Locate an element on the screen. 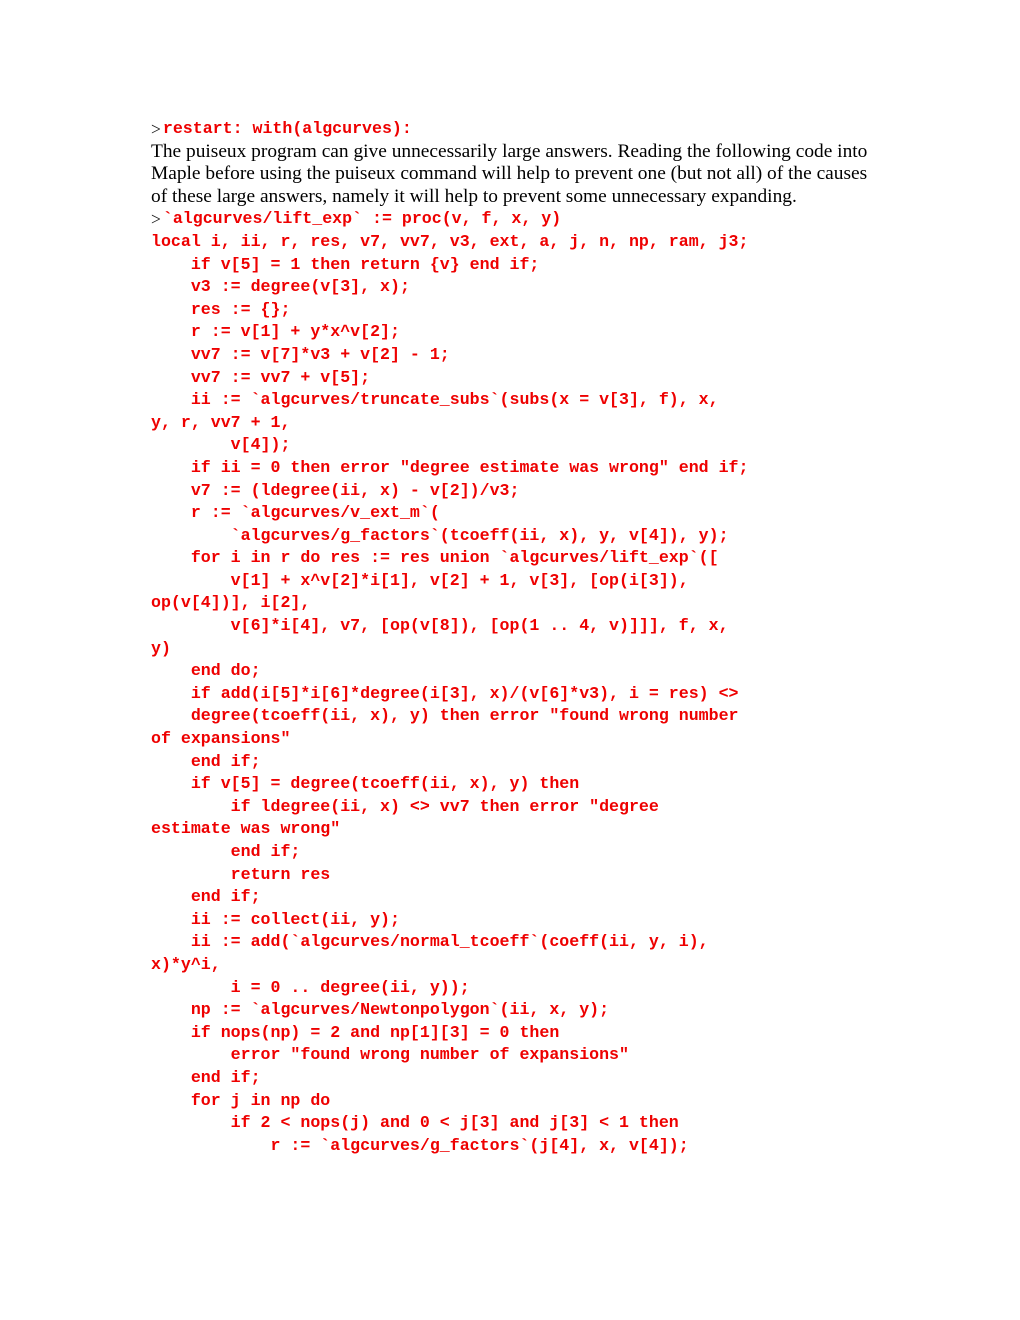 The image size is (1020, 1320). code-line: v7 := (ldegree(ii, x) - v[2])/v3; is located at coordinates (335, 490).